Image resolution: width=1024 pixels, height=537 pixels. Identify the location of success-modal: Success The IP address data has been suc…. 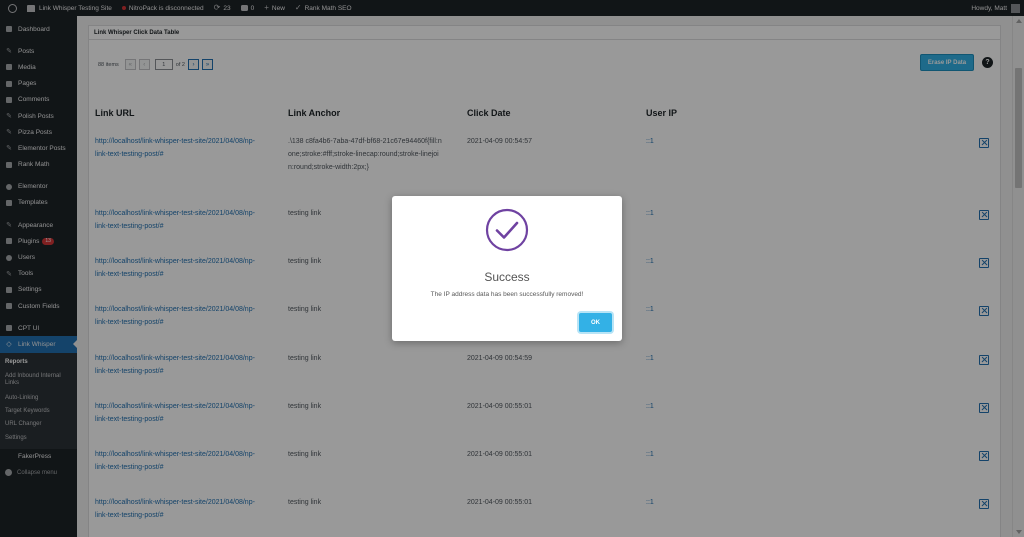
(507, 268).